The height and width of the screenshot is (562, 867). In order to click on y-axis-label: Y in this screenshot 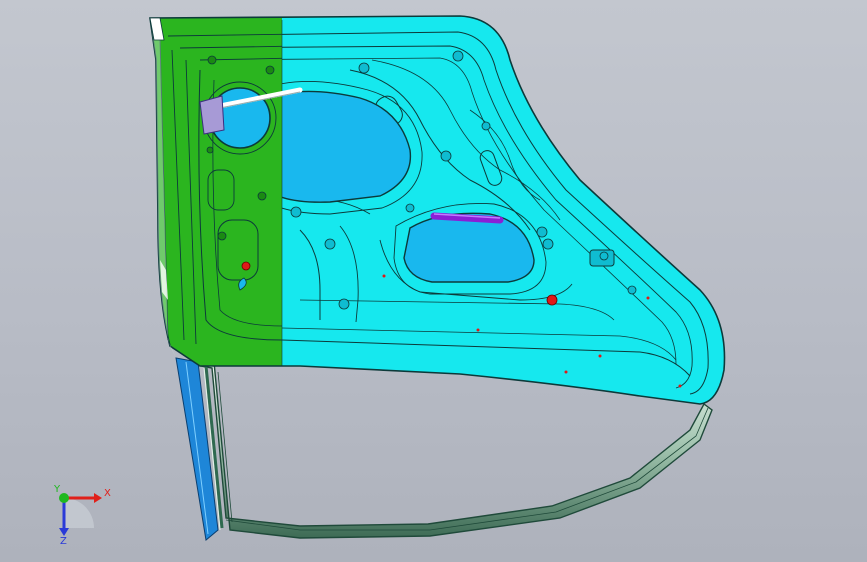, I will do `click(57, 489)`.